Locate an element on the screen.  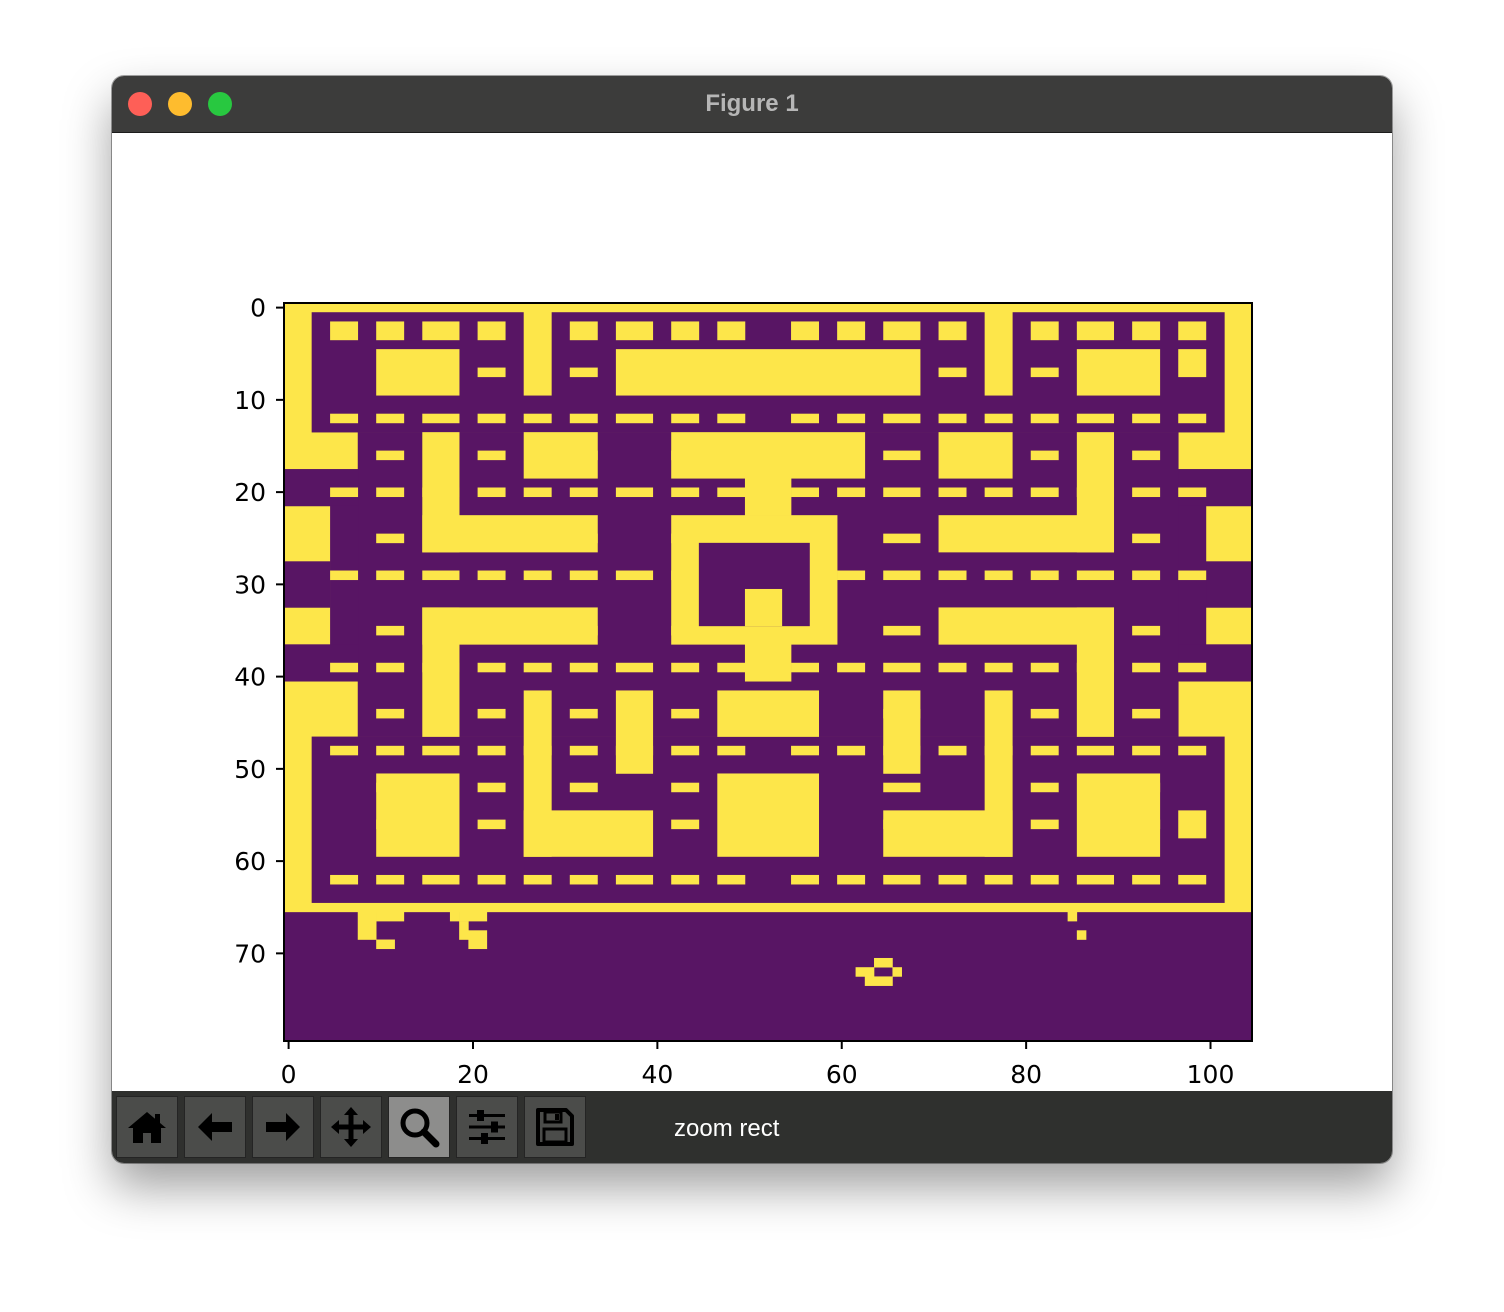
y-tick-label: 0 is located at coordinates (258, 308).